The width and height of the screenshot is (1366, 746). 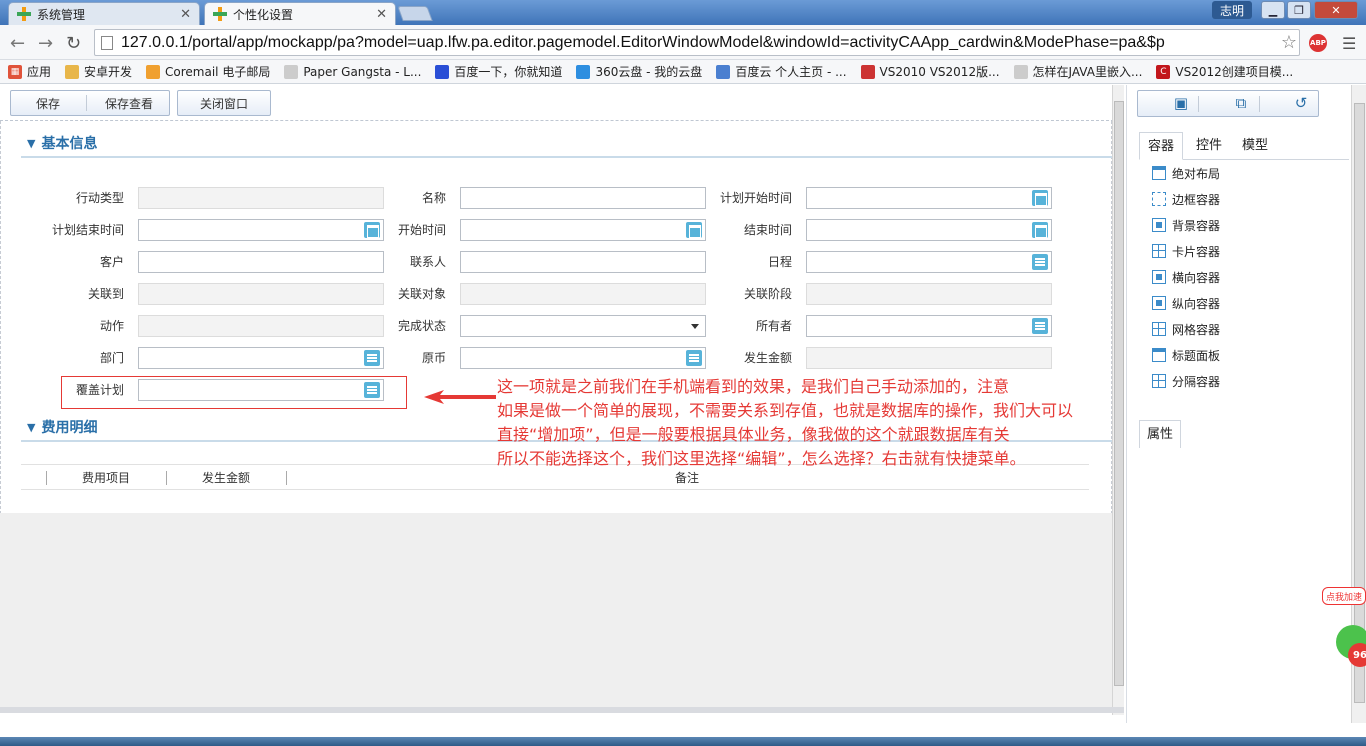 What do you see at coordinates (99, 198) in the screenshot?
I see `label-action-type: 行动类型` at bounding box center [99, 198].